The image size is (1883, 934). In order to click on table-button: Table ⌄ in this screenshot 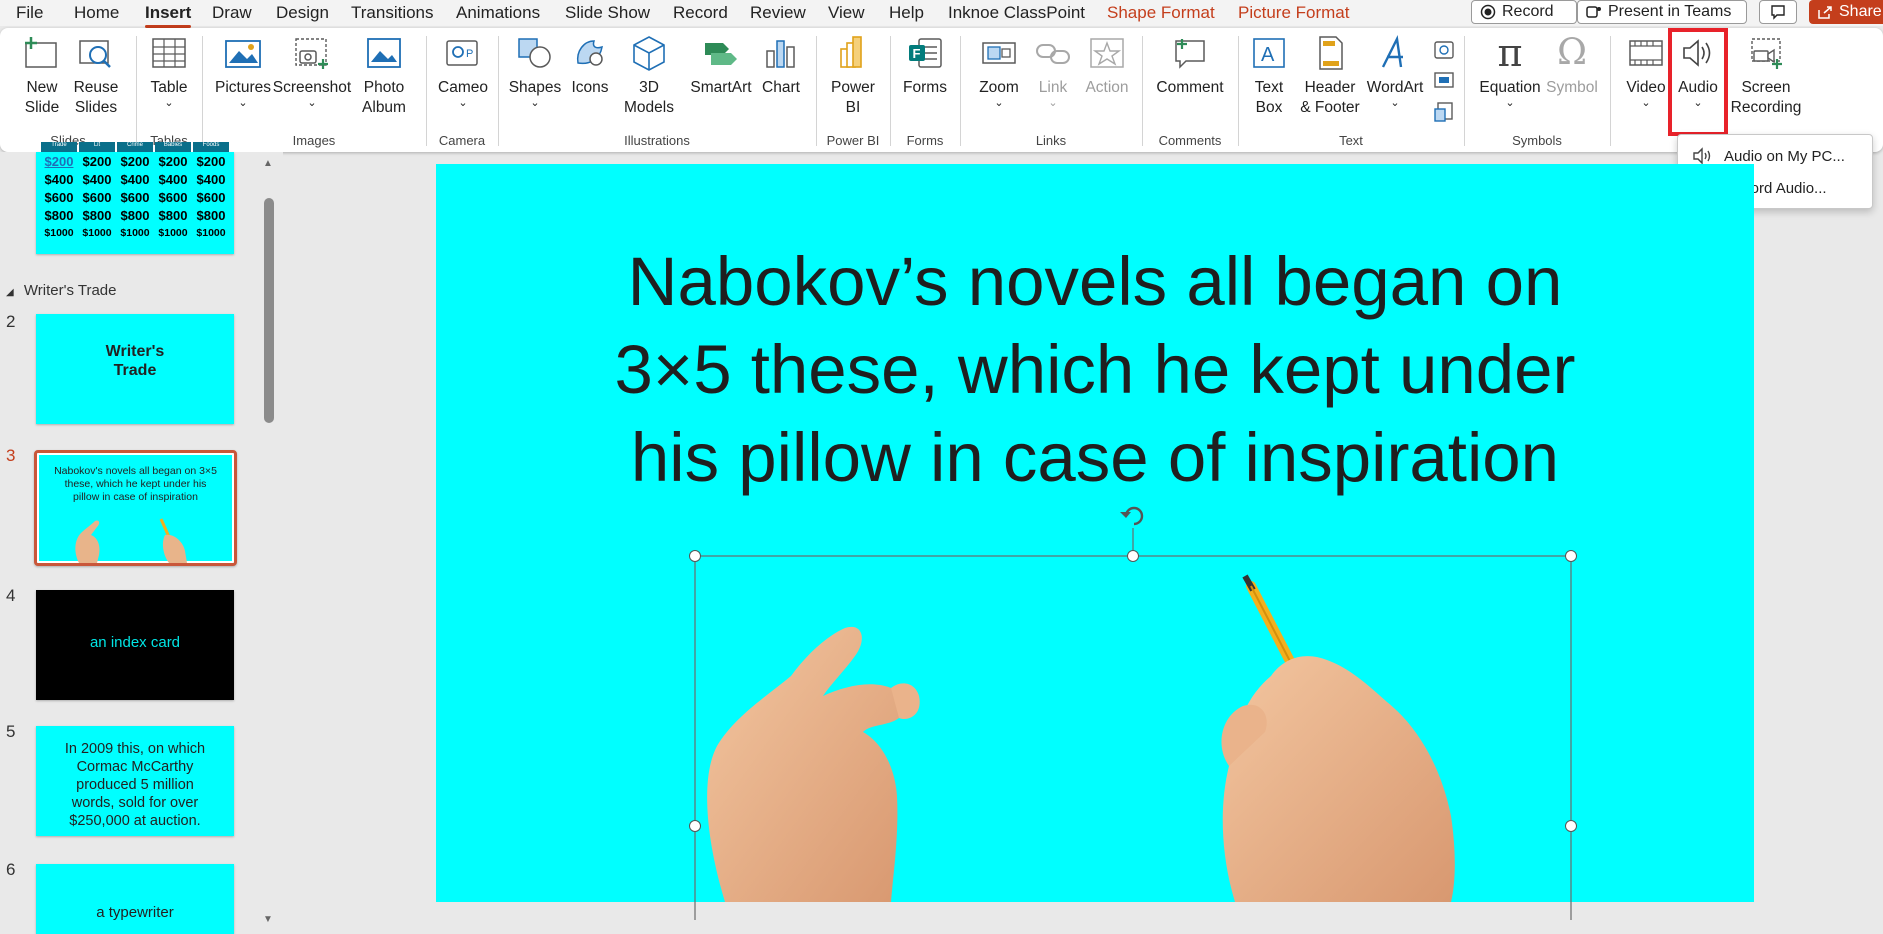, I will do `click(169, 68)`.